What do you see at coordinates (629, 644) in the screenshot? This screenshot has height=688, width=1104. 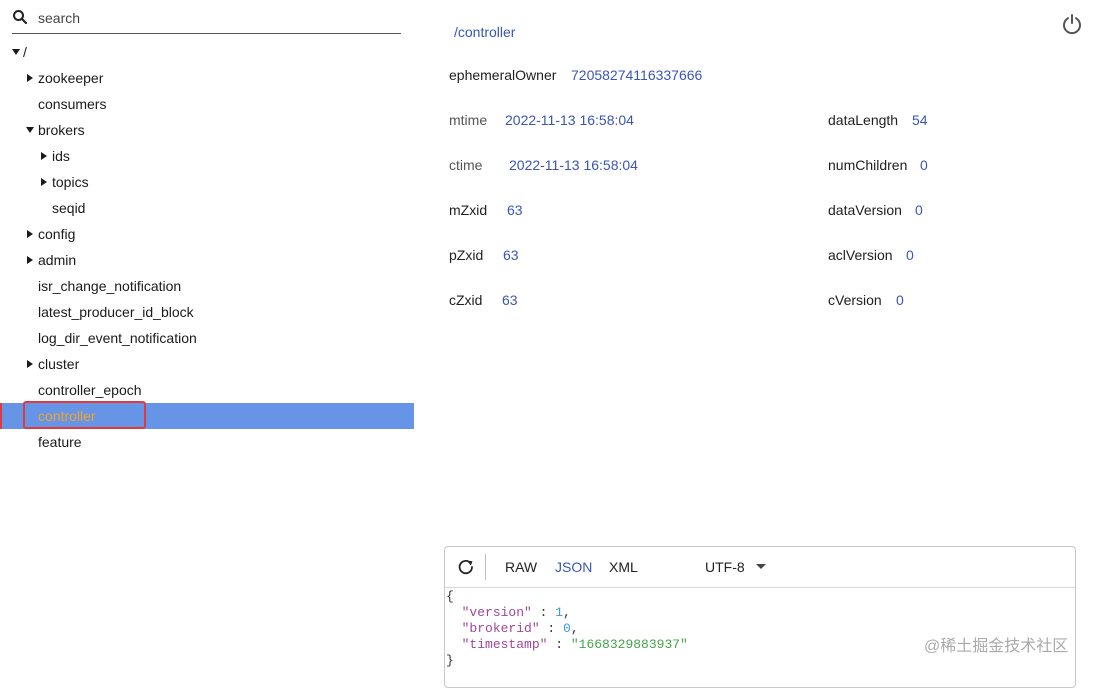 I see `json-value: "1668329883937"` at bounding box center [629, 644].